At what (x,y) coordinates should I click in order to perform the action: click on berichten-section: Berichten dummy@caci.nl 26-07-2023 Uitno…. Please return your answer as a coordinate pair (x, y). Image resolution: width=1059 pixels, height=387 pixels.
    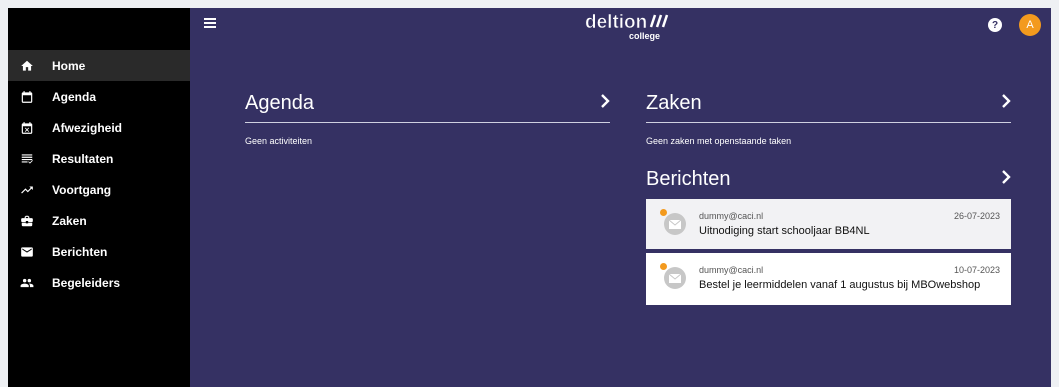
    Looking at the image, I should click on (828, 236).